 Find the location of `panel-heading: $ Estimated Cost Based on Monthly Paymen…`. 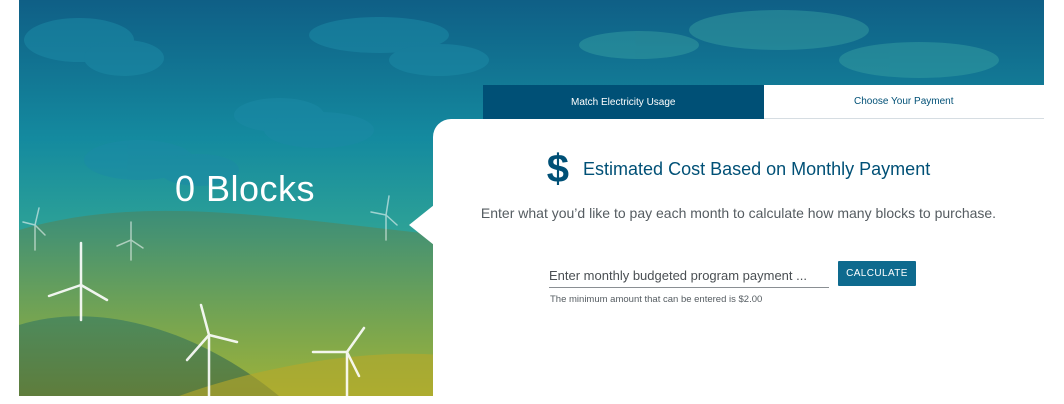

panel-heading: $ Estimated Cost Based on Monthly Paymen… is located at coordinates (738, 169).